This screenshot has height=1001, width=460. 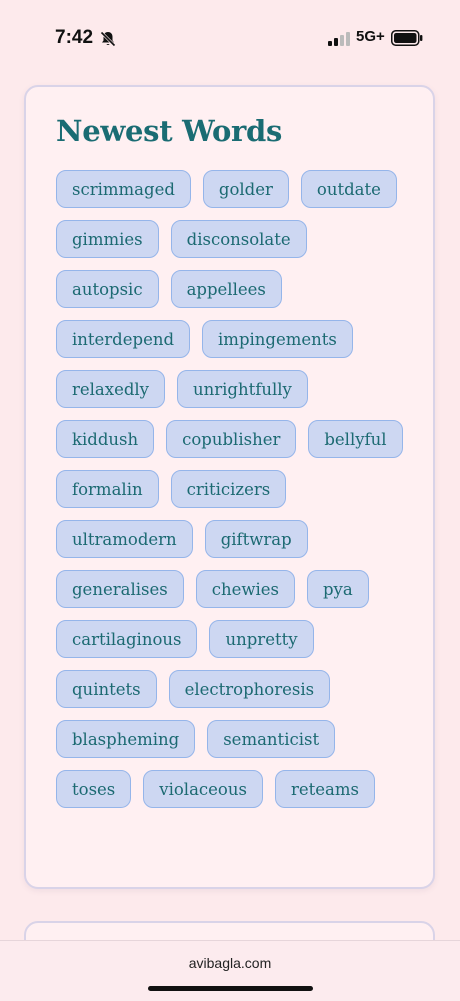 I want to click on status-bar: 7:42 5G+, so click(x=230, y=40).